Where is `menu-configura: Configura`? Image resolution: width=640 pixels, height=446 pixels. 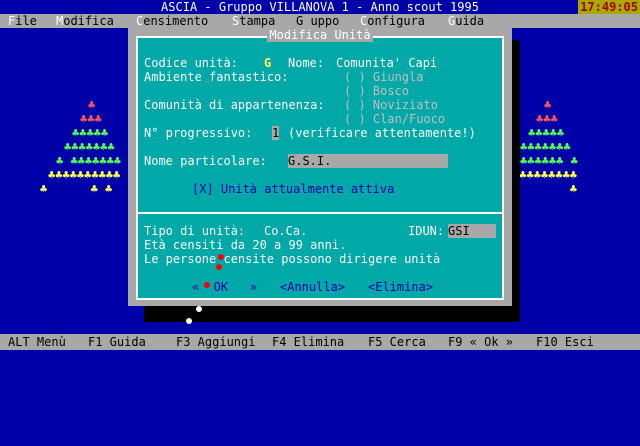
menu-configura: Configura is located at coordinates (392, 21).